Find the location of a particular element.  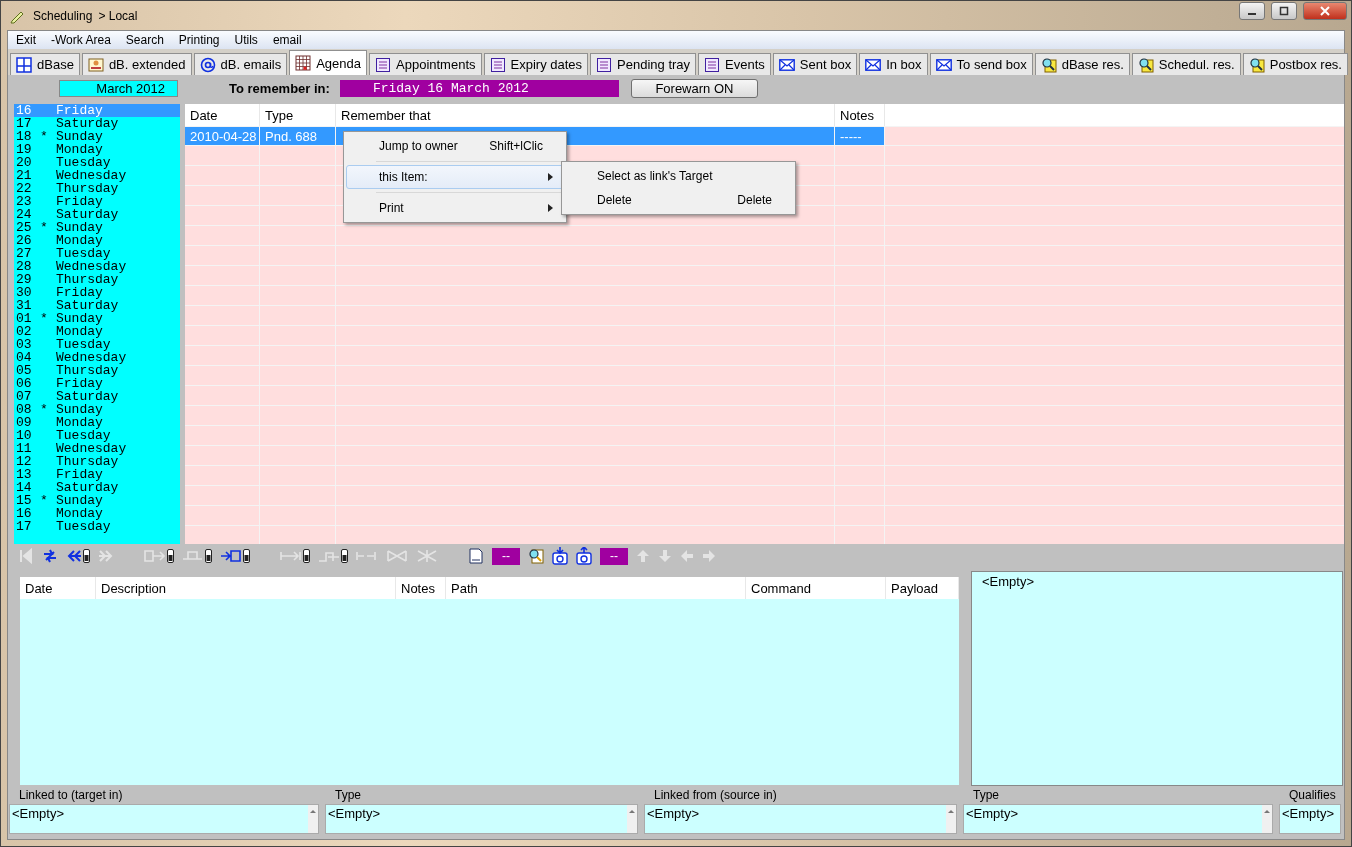

day-item: 28 Wednesday is located at coordinates (97, 266).